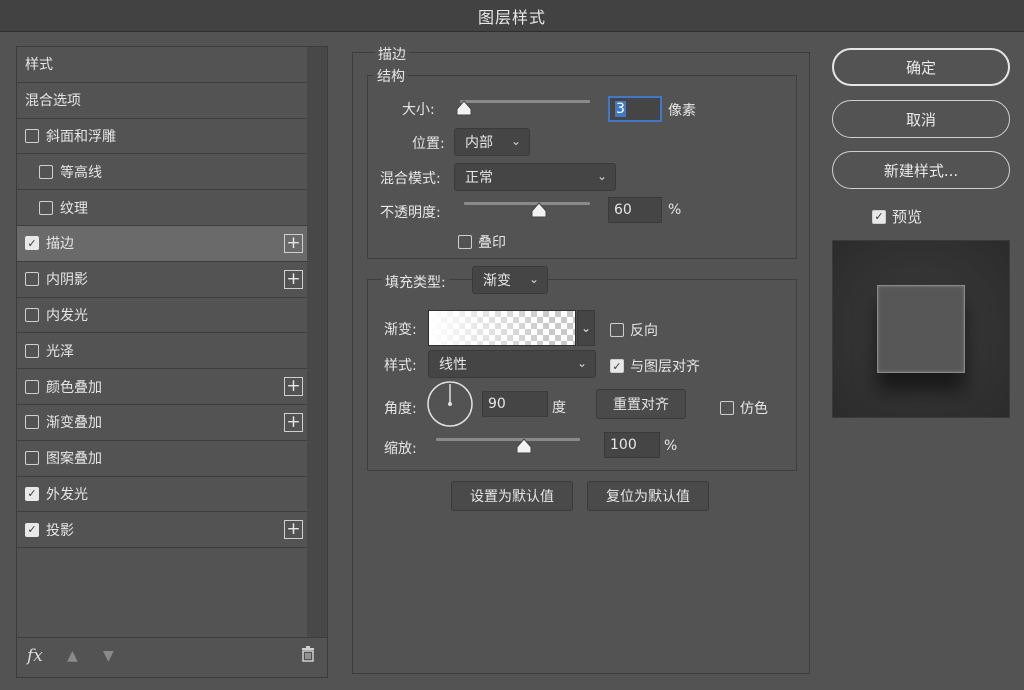 The width and height of the screenshot is (1024, 690). Describe the element at coordinates (635, 109) in the screenshot. I see `size-input: 3` at that location.